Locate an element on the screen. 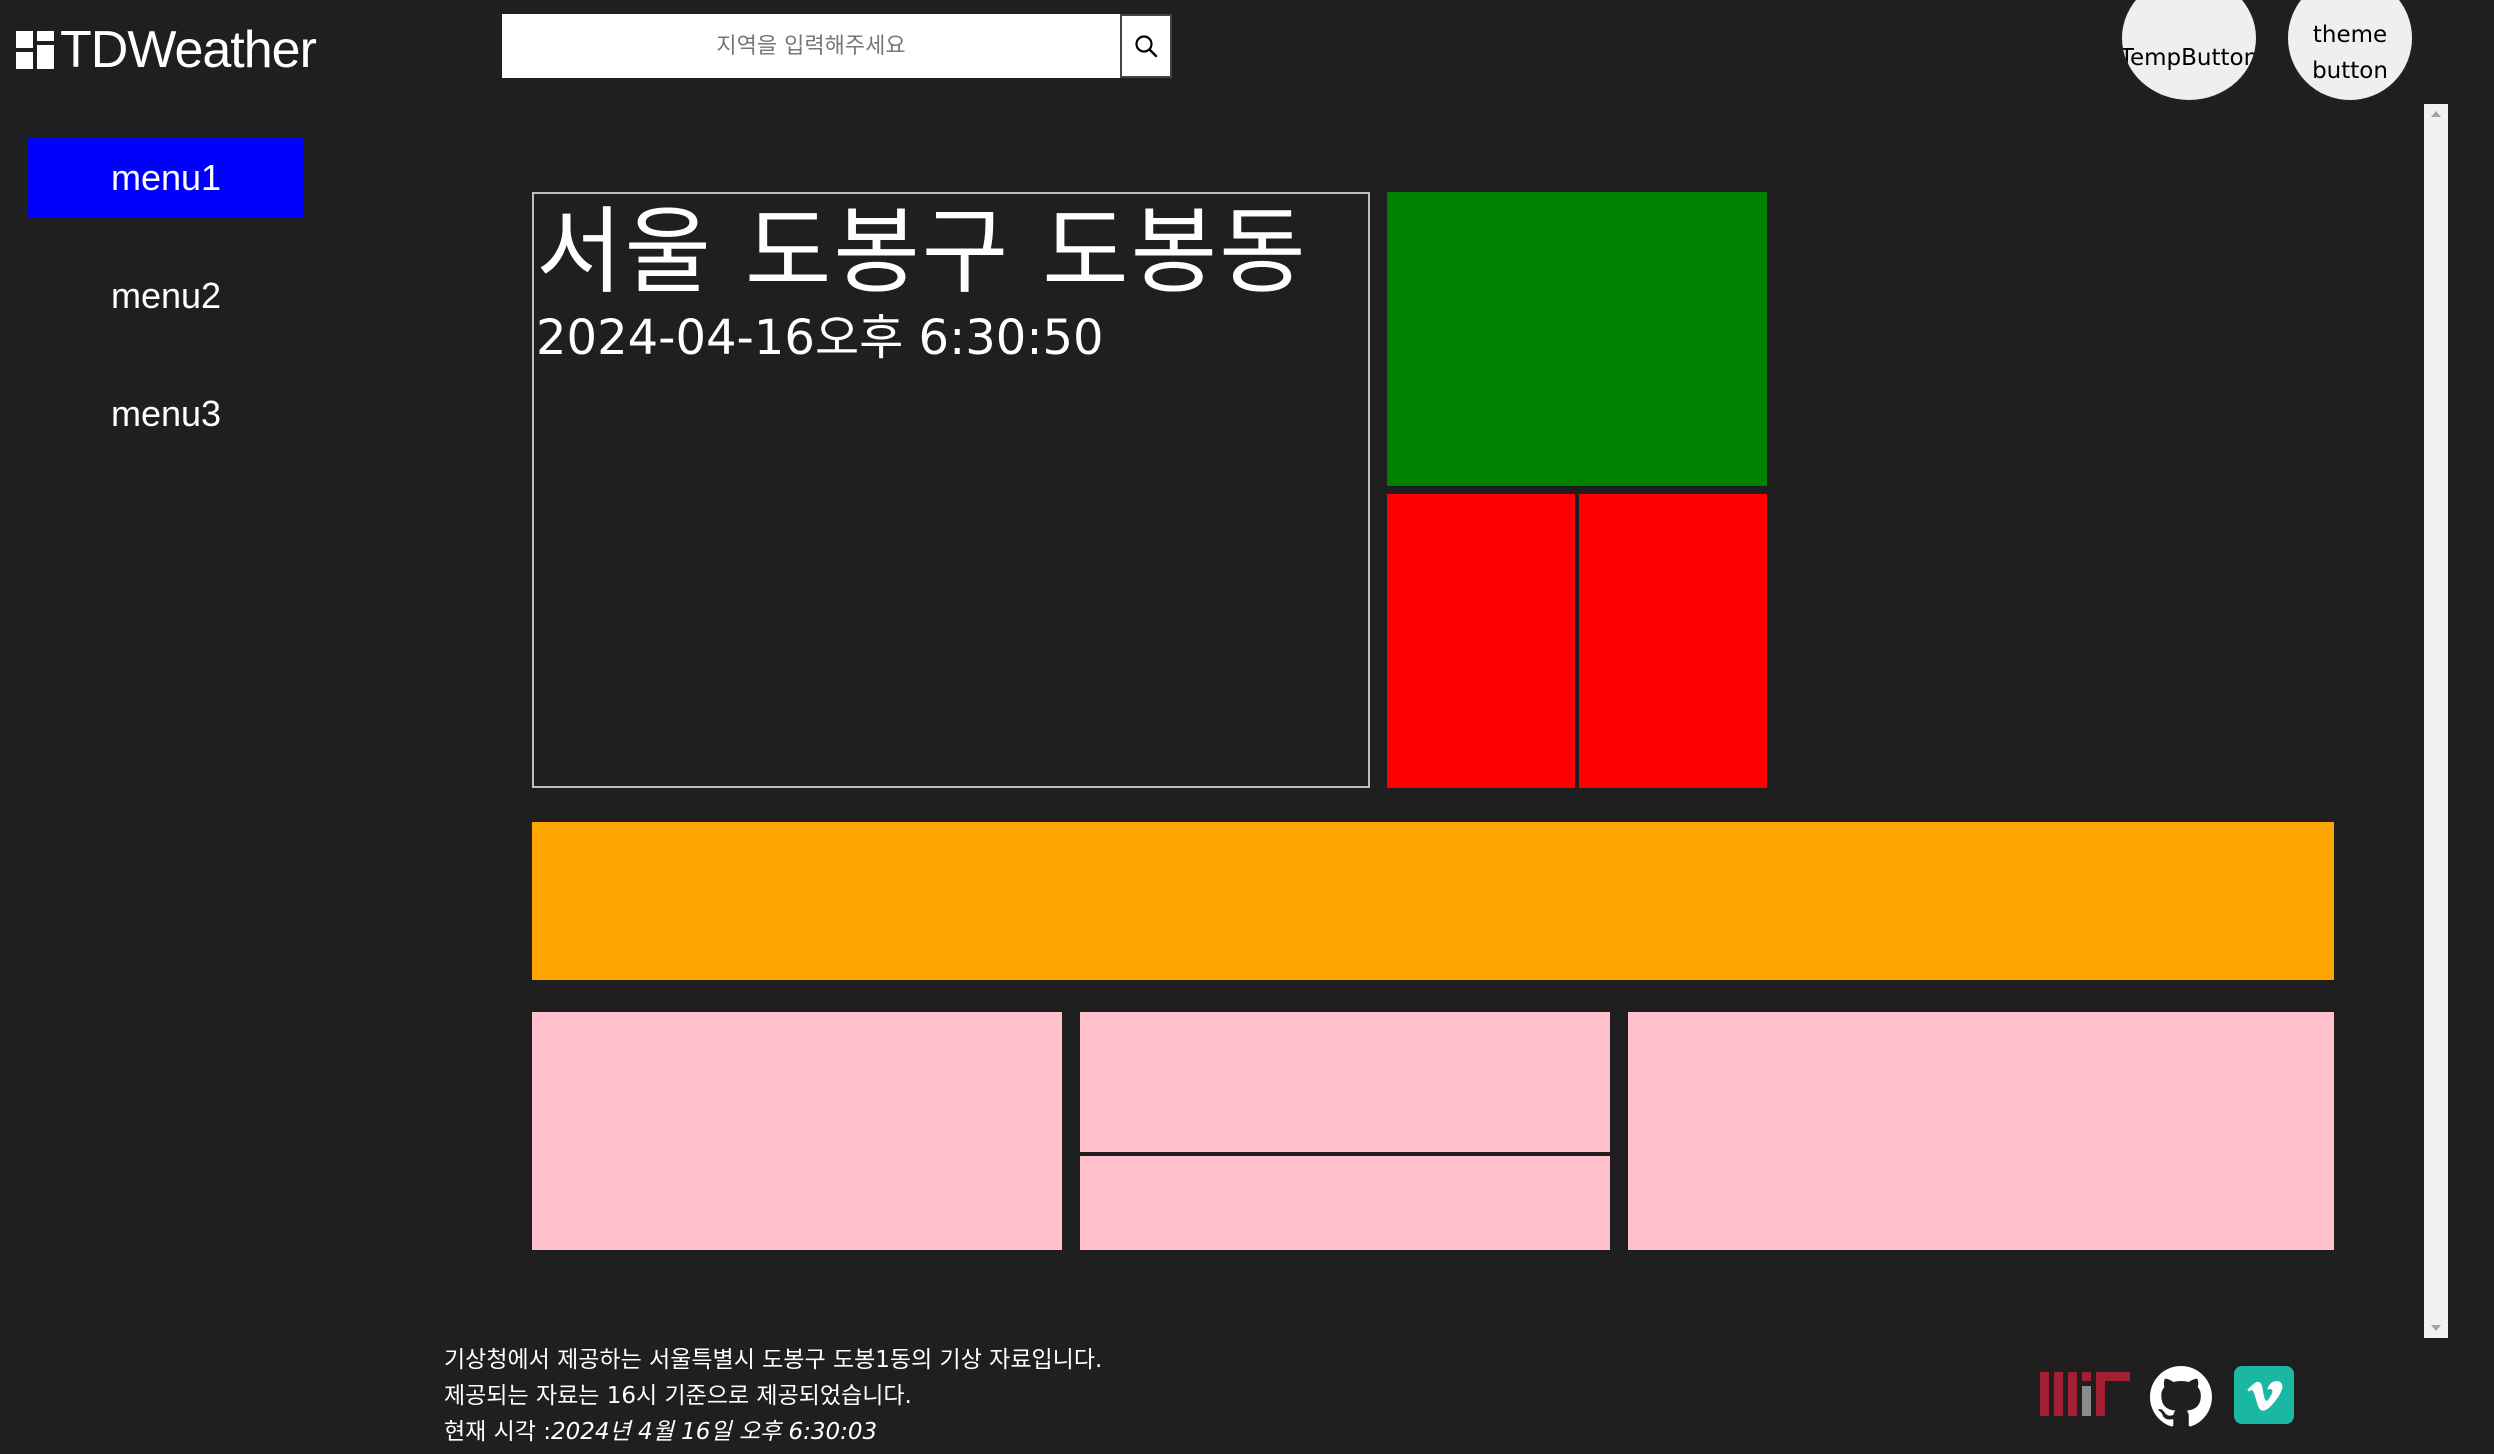  sidebar-item-menu2: menu2 is located at coordinates (166, 296).